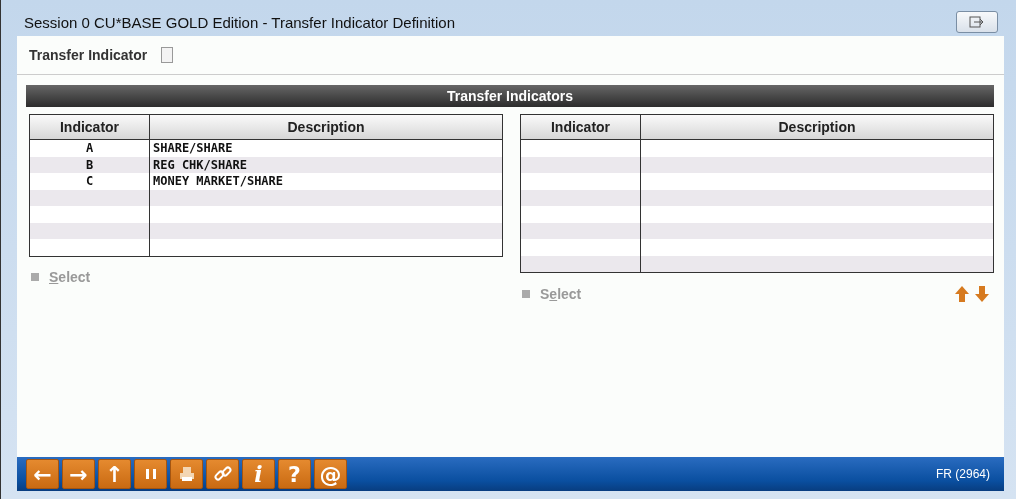 This screenshot has height=499, width=1016. What do you see at coordinates (962, 294) in the screenshot?
I see `up-arrow-icon` at bounding box center [962, 294].